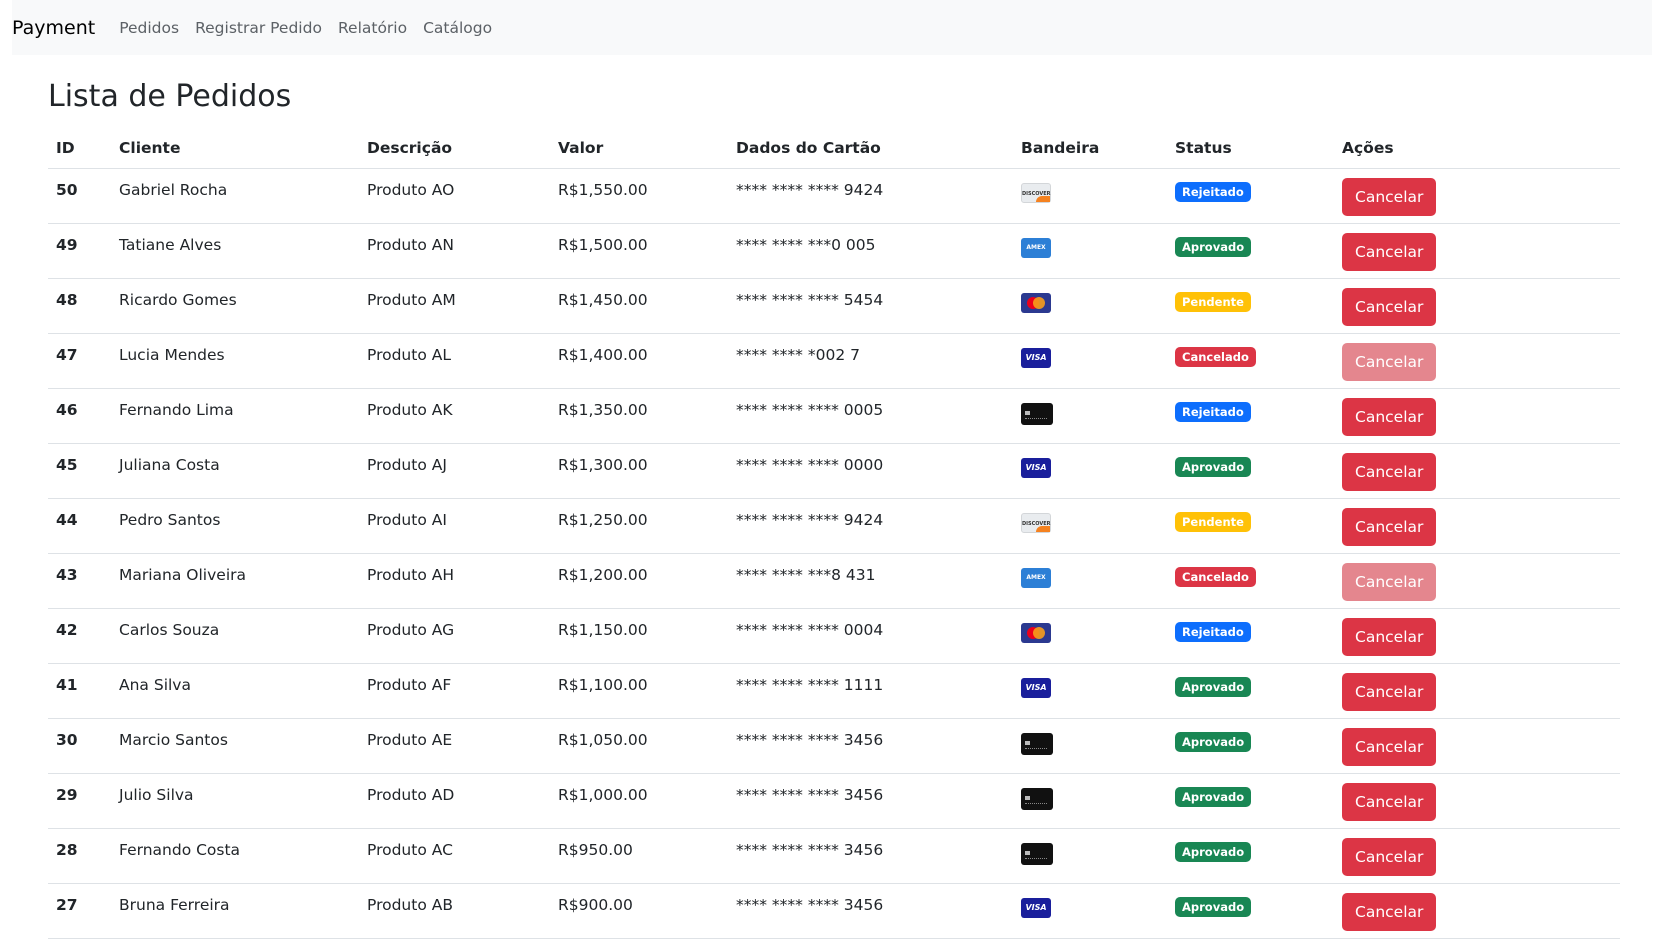 The image size is (1664, 939). Describe the element at coordinates (457, 28) in the screenshot. I see `nav-link-catalogo: Catálogo` at that location.